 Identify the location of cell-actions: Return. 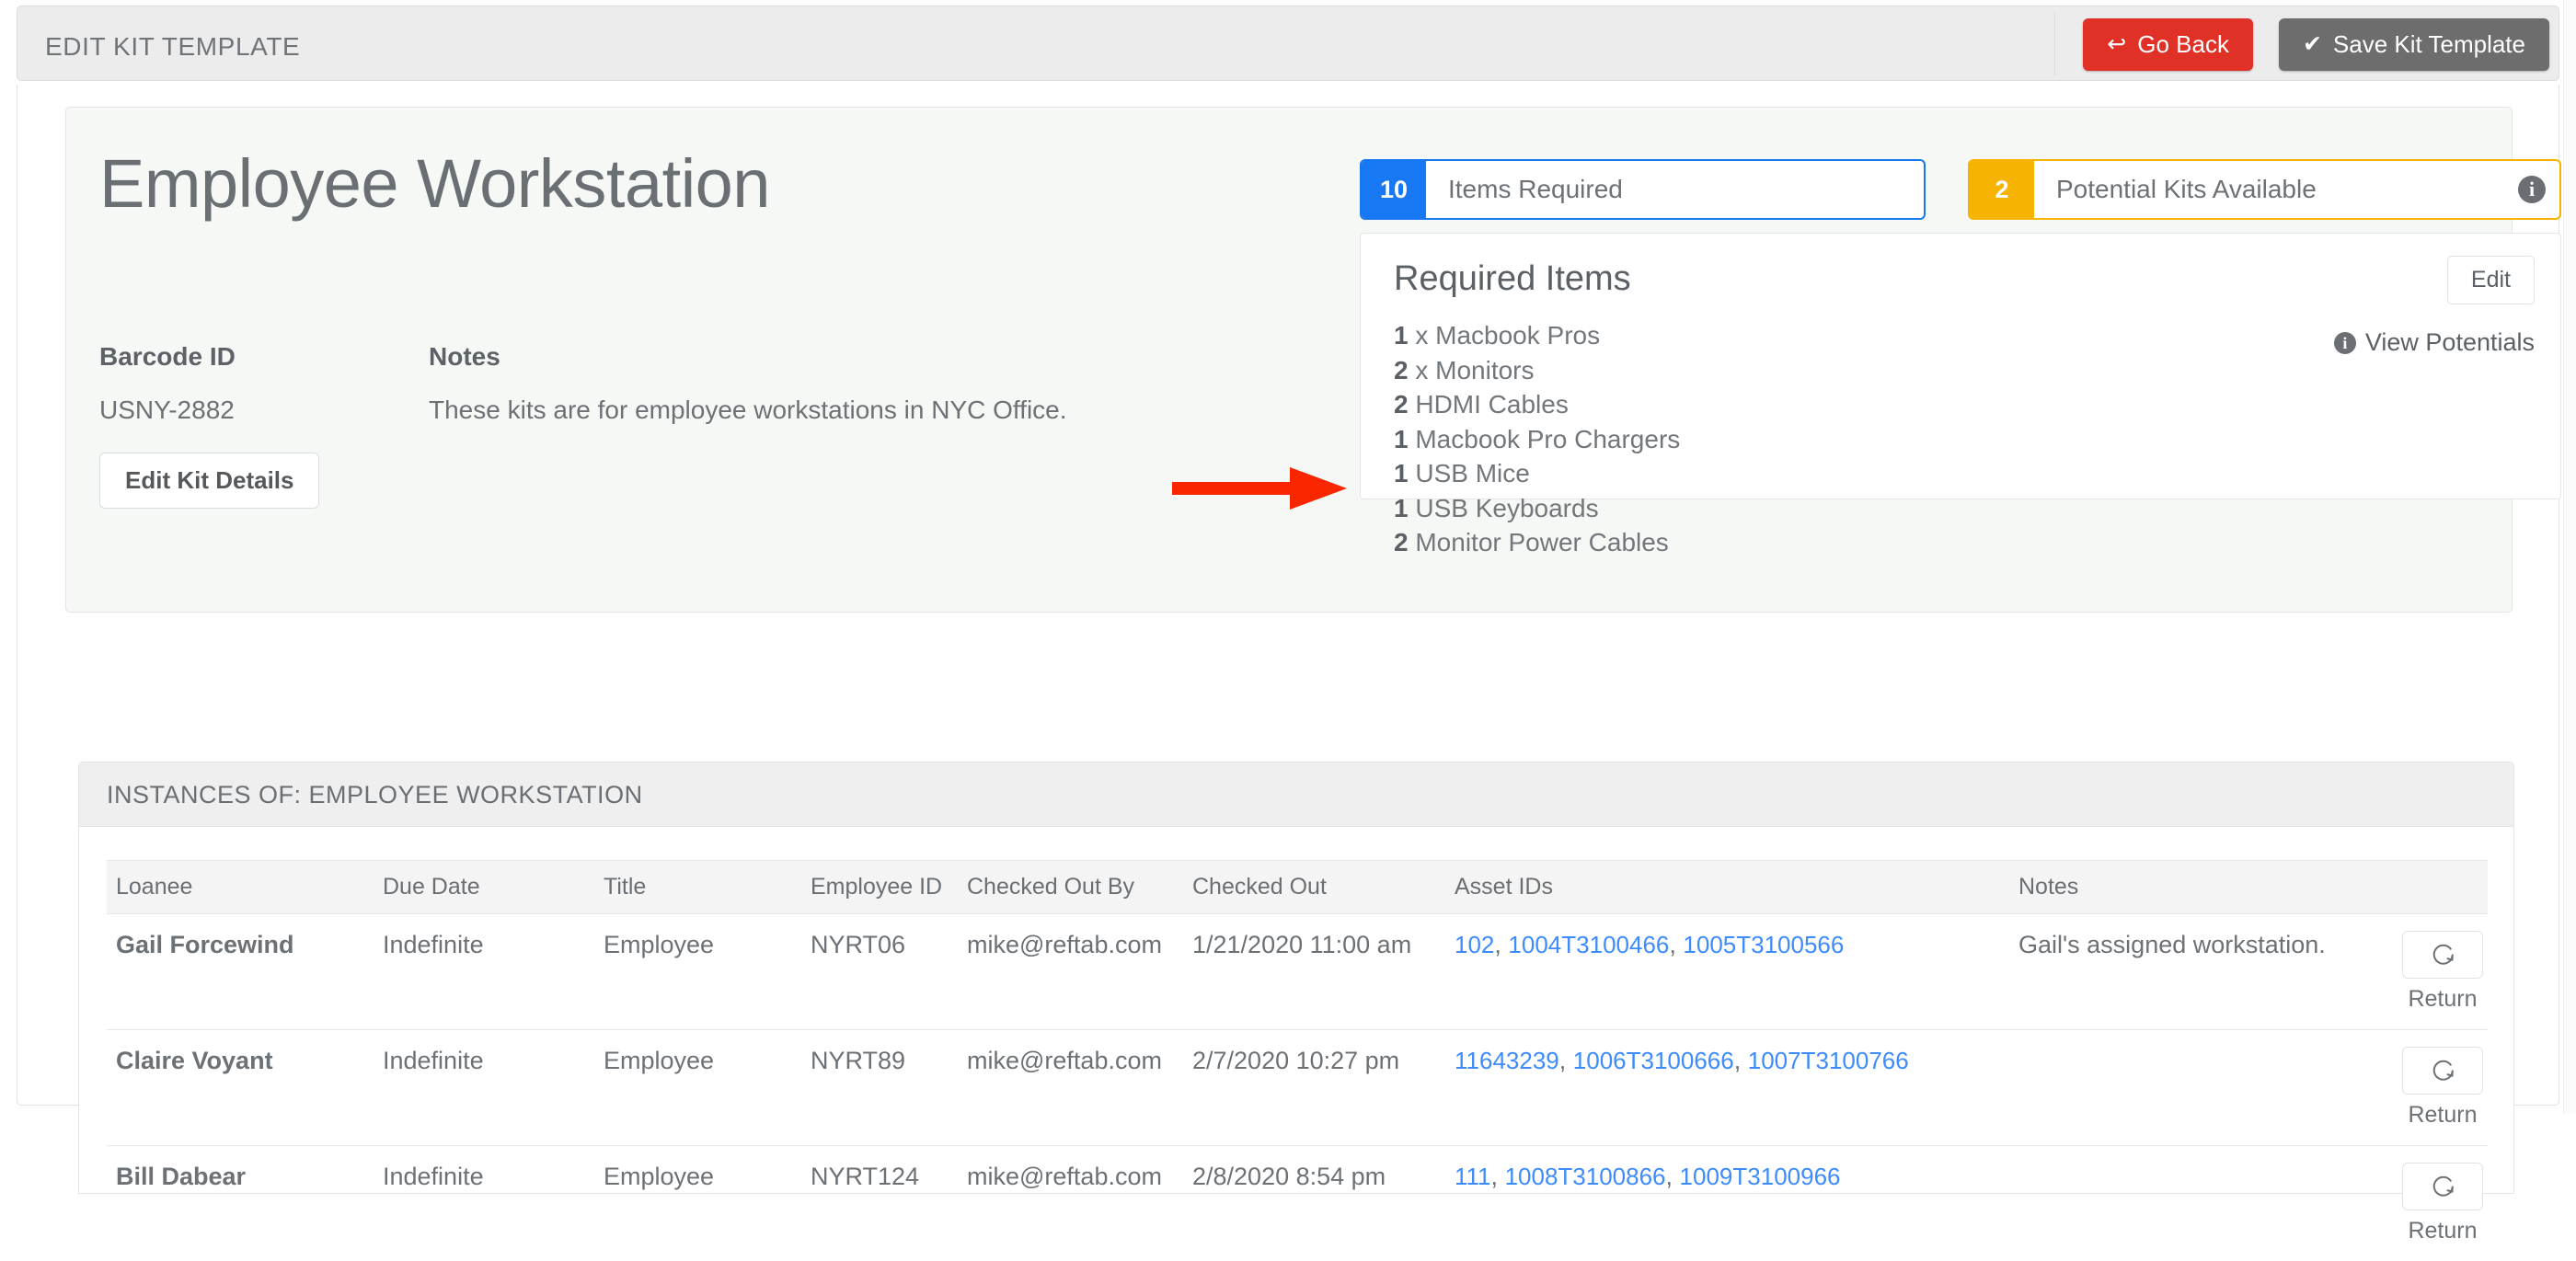
(2432, 972).